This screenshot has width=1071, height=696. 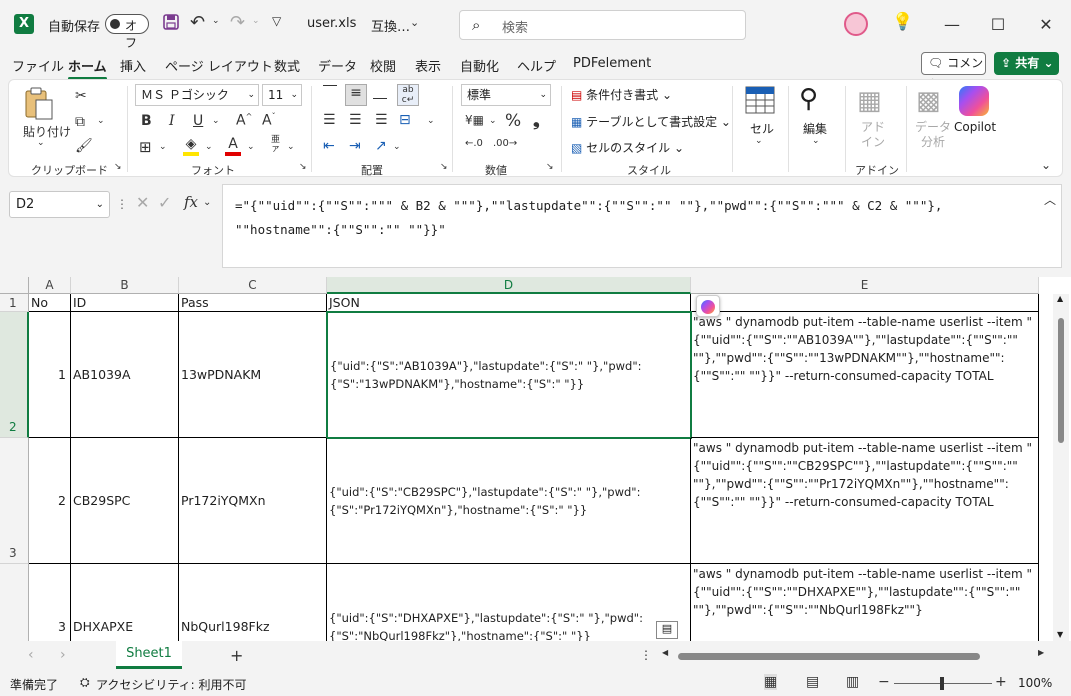 What do you see at coordinates (209, 147) in the screenshot?
I see `fill-color-dropdown-icon: ⌄` at bounding box center [209, 147].